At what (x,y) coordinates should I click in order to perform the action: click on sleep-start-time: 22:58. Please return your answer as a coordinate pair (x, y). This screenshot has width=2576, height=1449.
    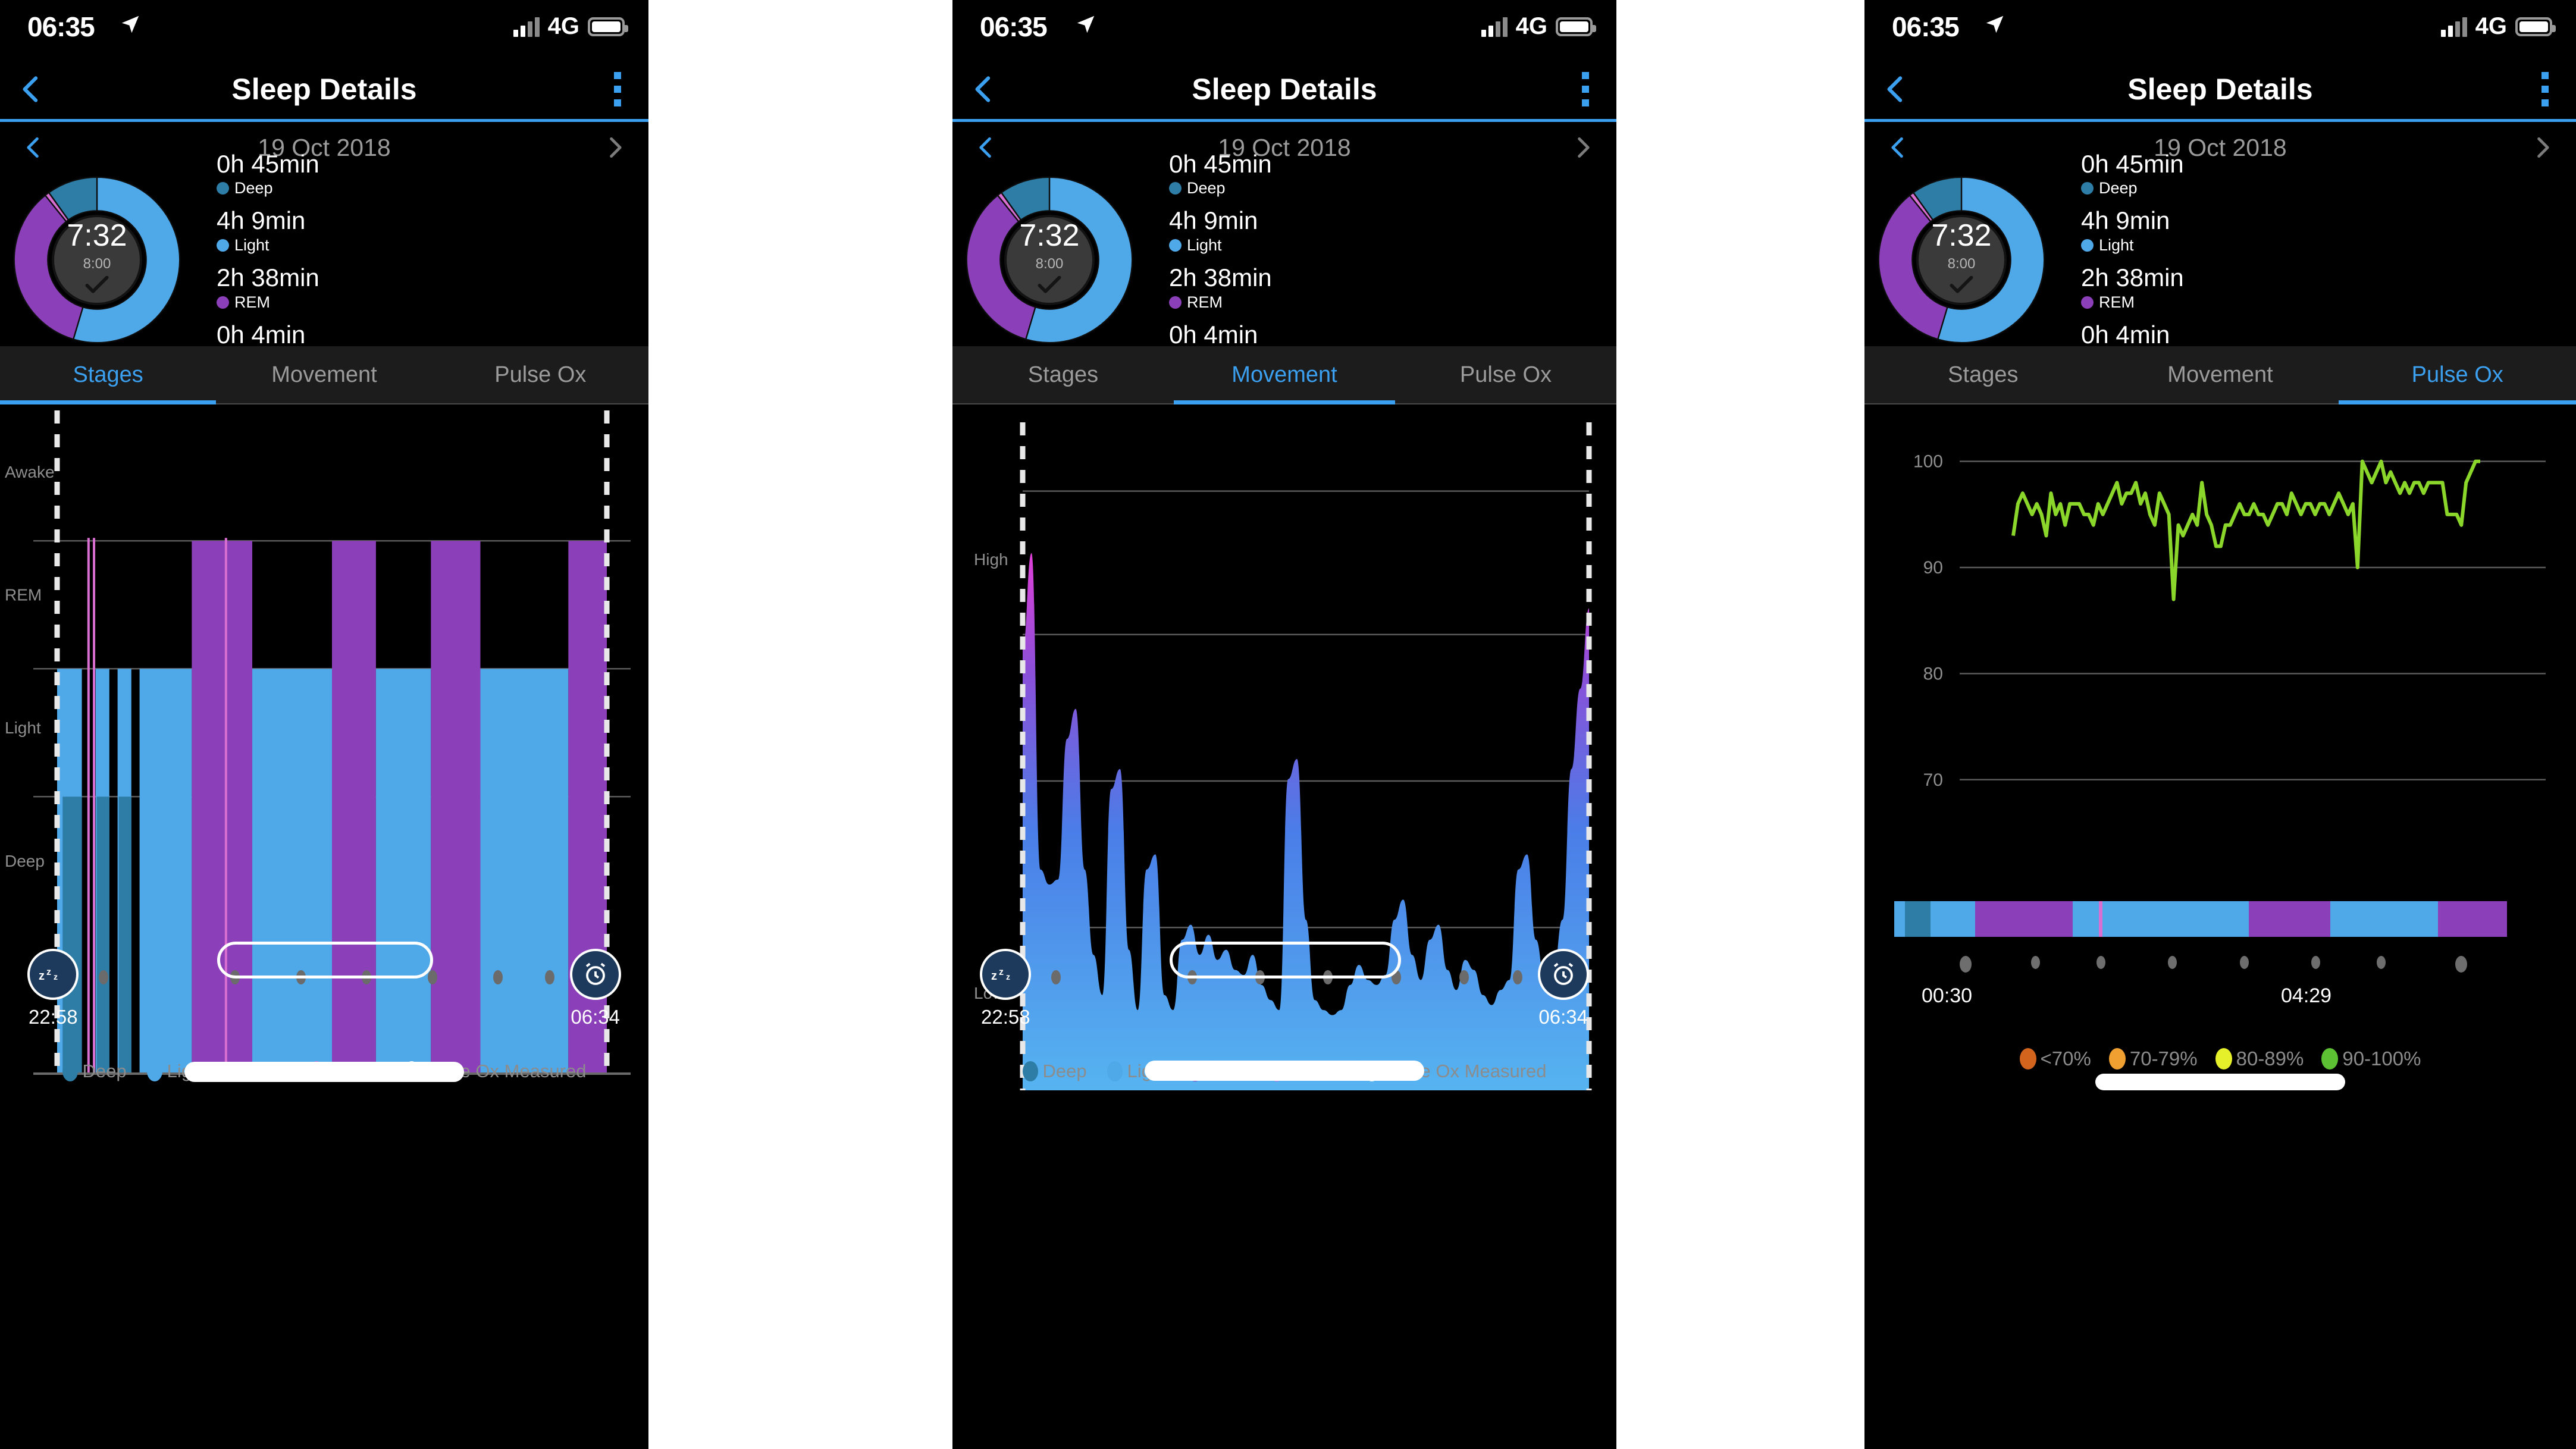
    Looking at the image, I should click on (1006, 1017).